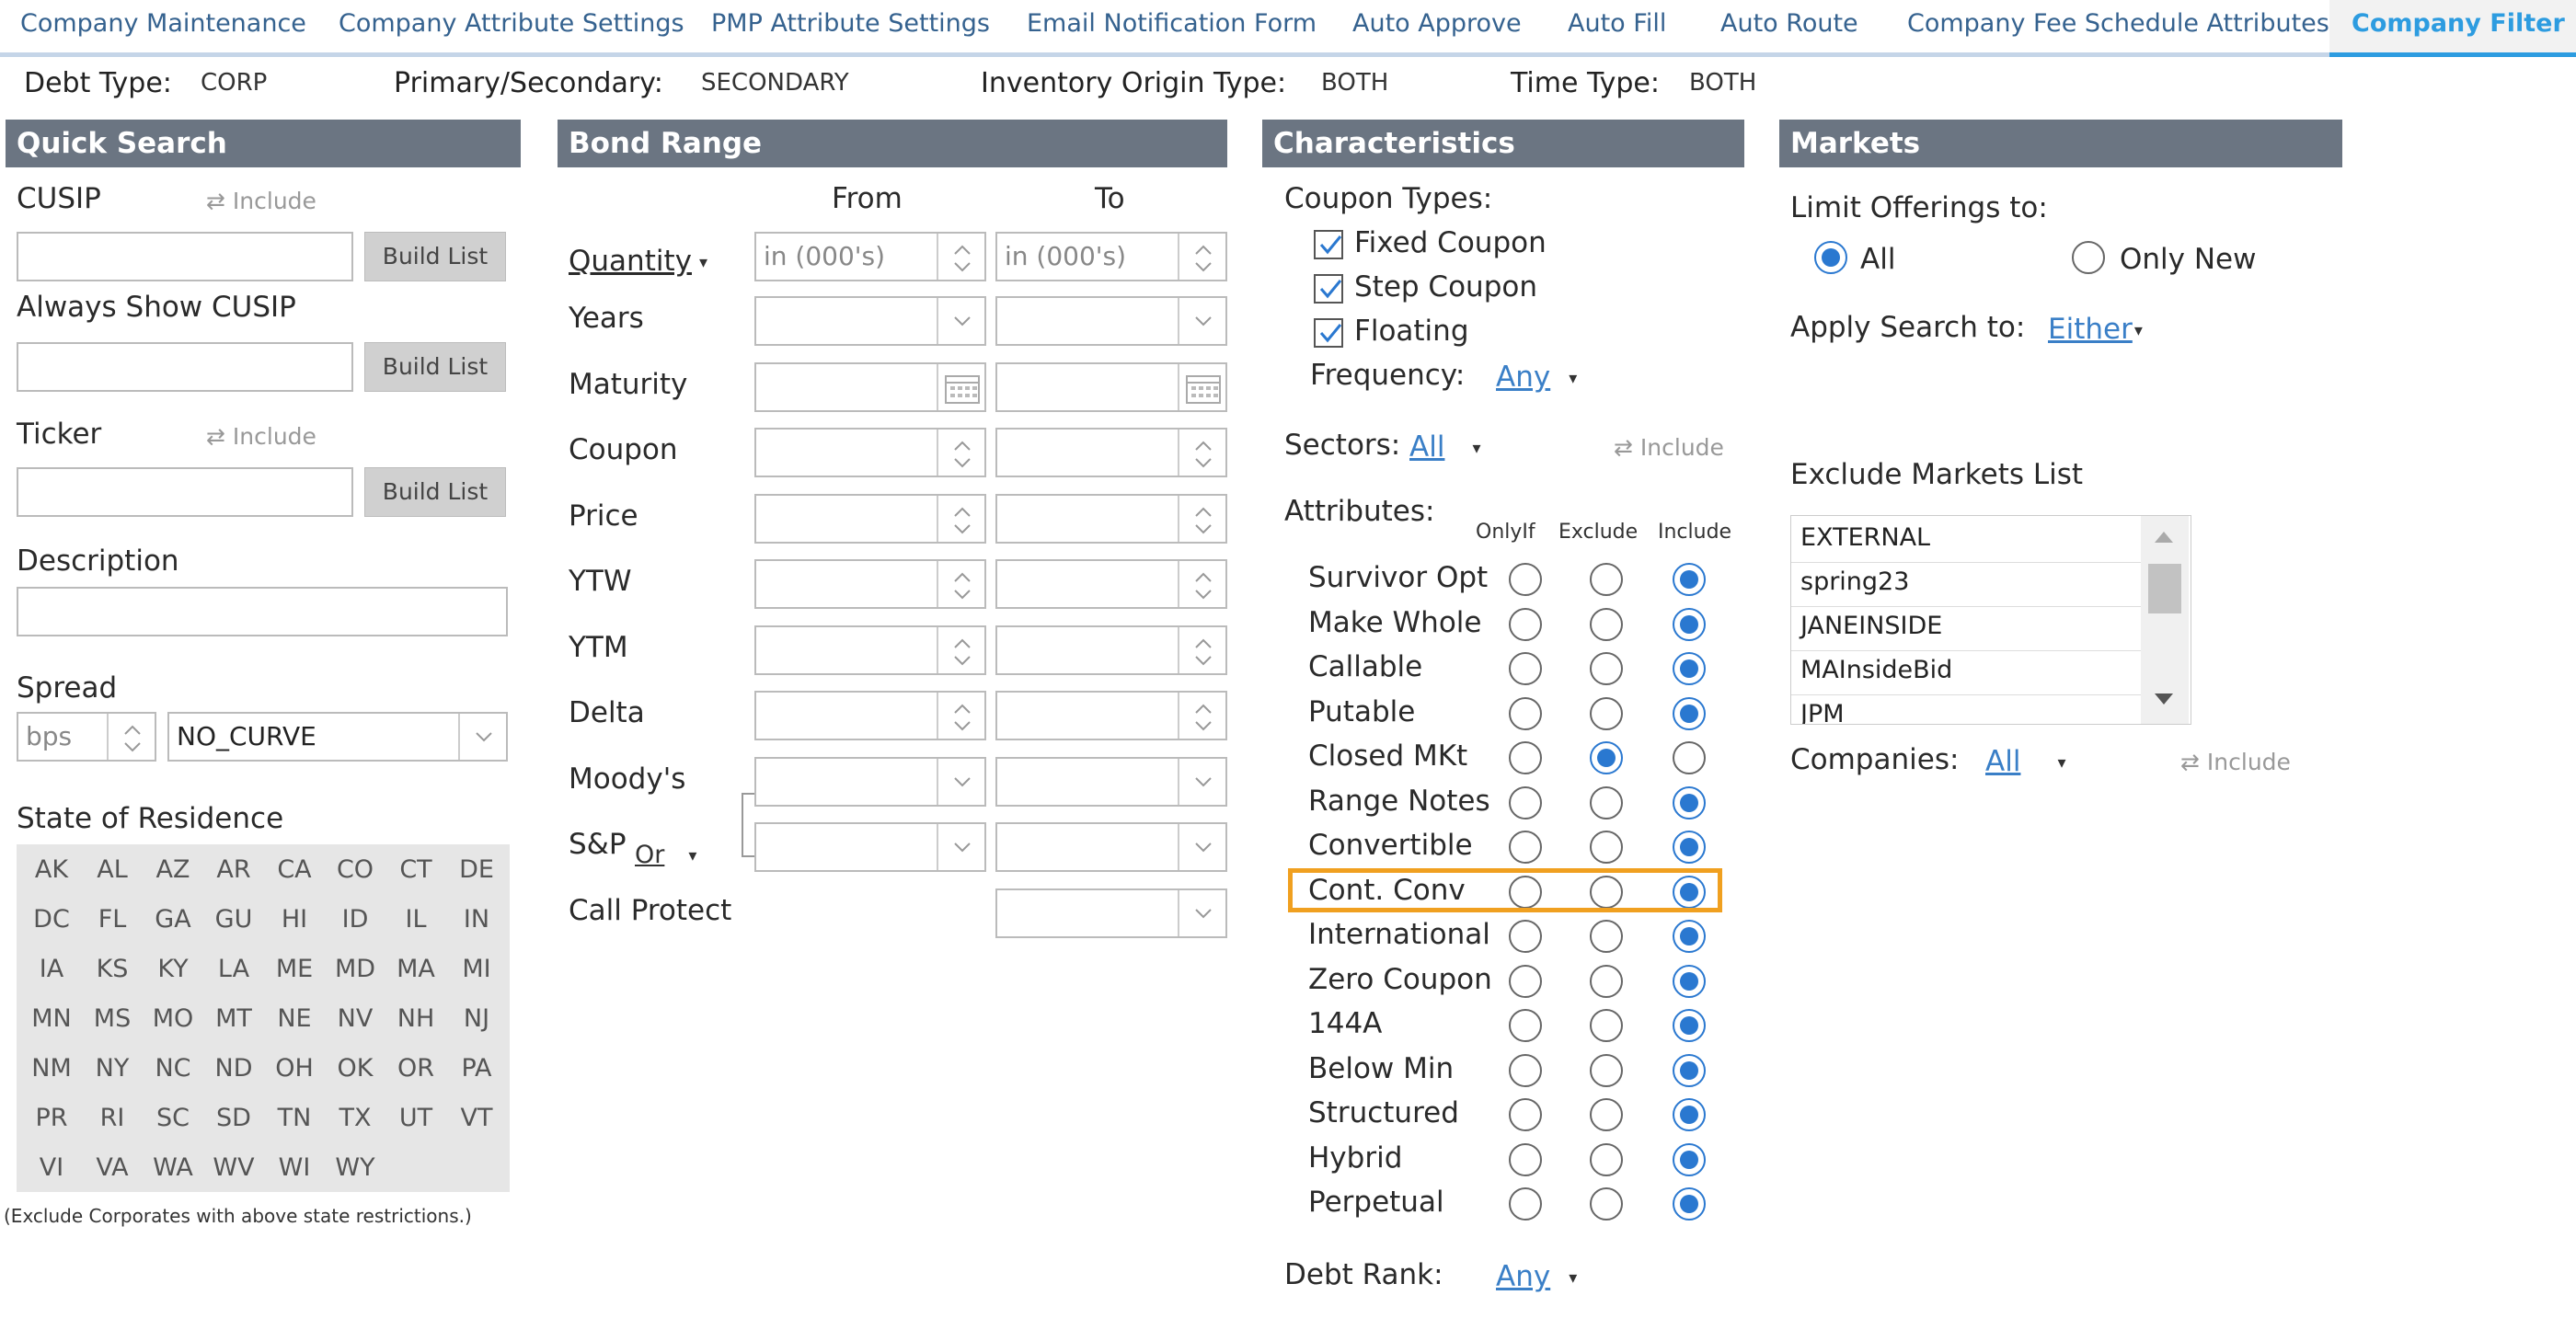 Image resolution: width=2576 pixels, height=1318 pixels. What do you see at coordinates (131, 737) in the screenshot?
I see `spread-spinner` at bounding box center [131, 737].